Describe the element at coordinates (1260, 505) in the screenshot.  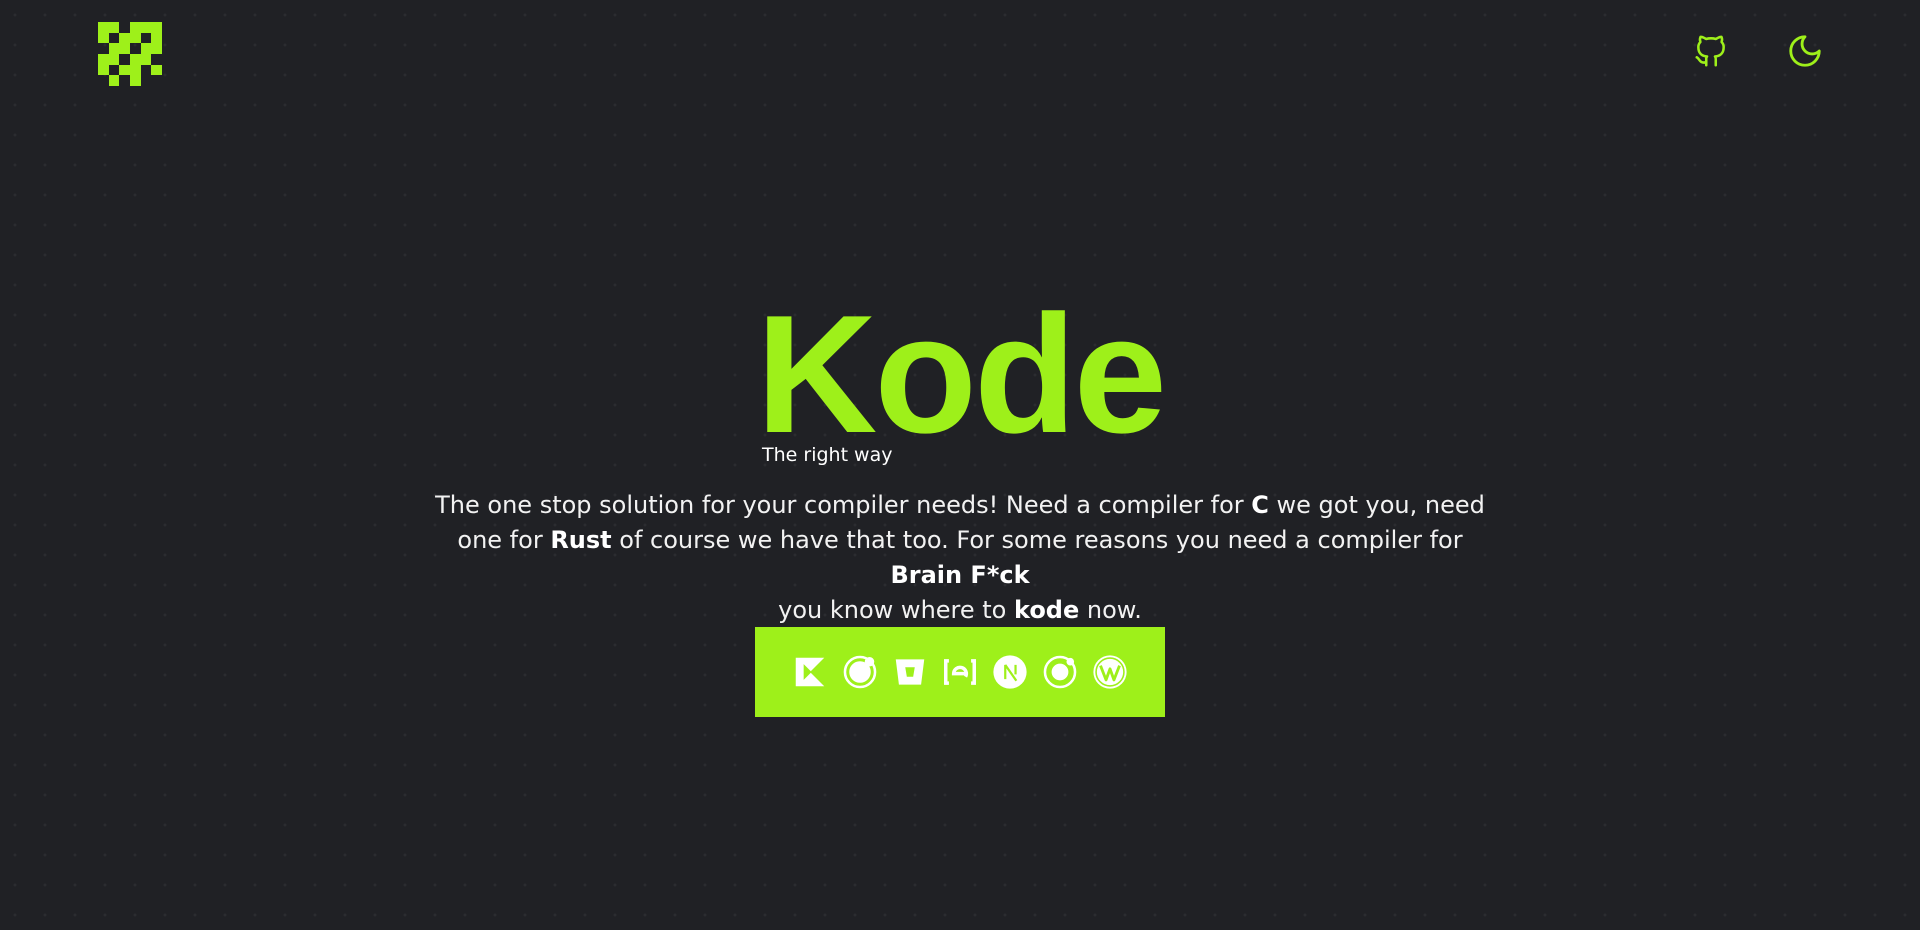
I see `description-bold-c: C` at that location.